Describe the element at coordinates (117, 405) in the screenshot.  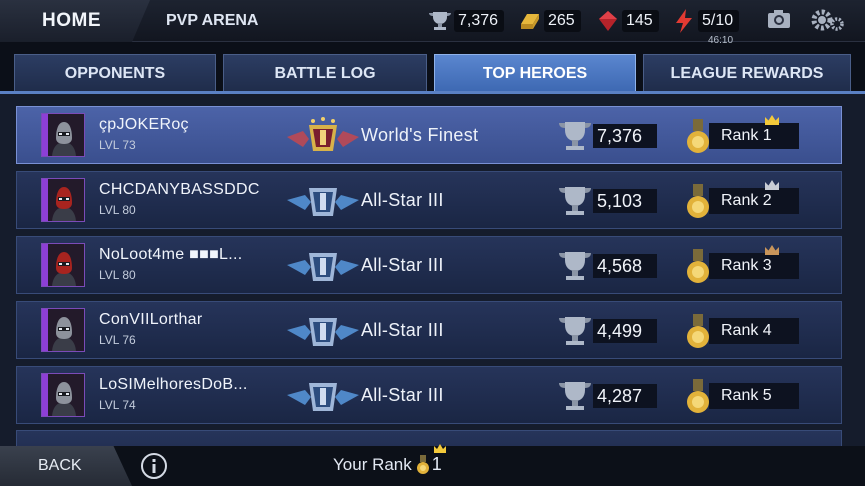
I see `player-level: LVL 74` at that location.